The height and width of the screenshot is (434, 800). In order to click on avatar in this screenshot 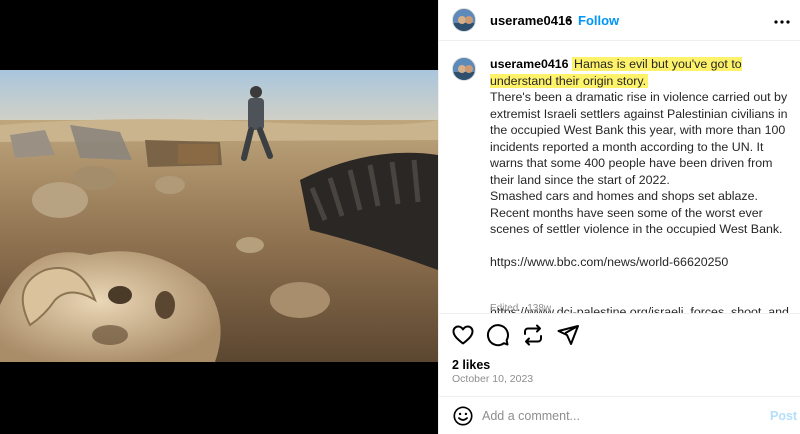, I will do `click(464, 20)`.